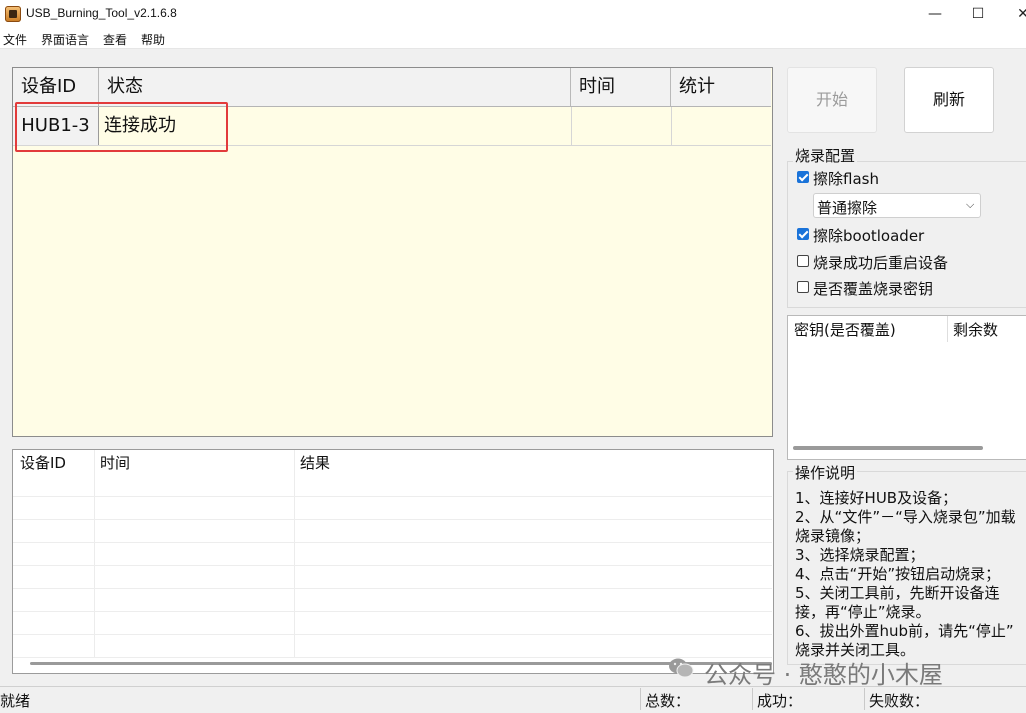 The width and height of the screenshot is (1026, 713). What do you see at coordinates (825, 155) in the screenshot?
I see `burn-config-title: 烧录配置` at bounding box center [825, 155].